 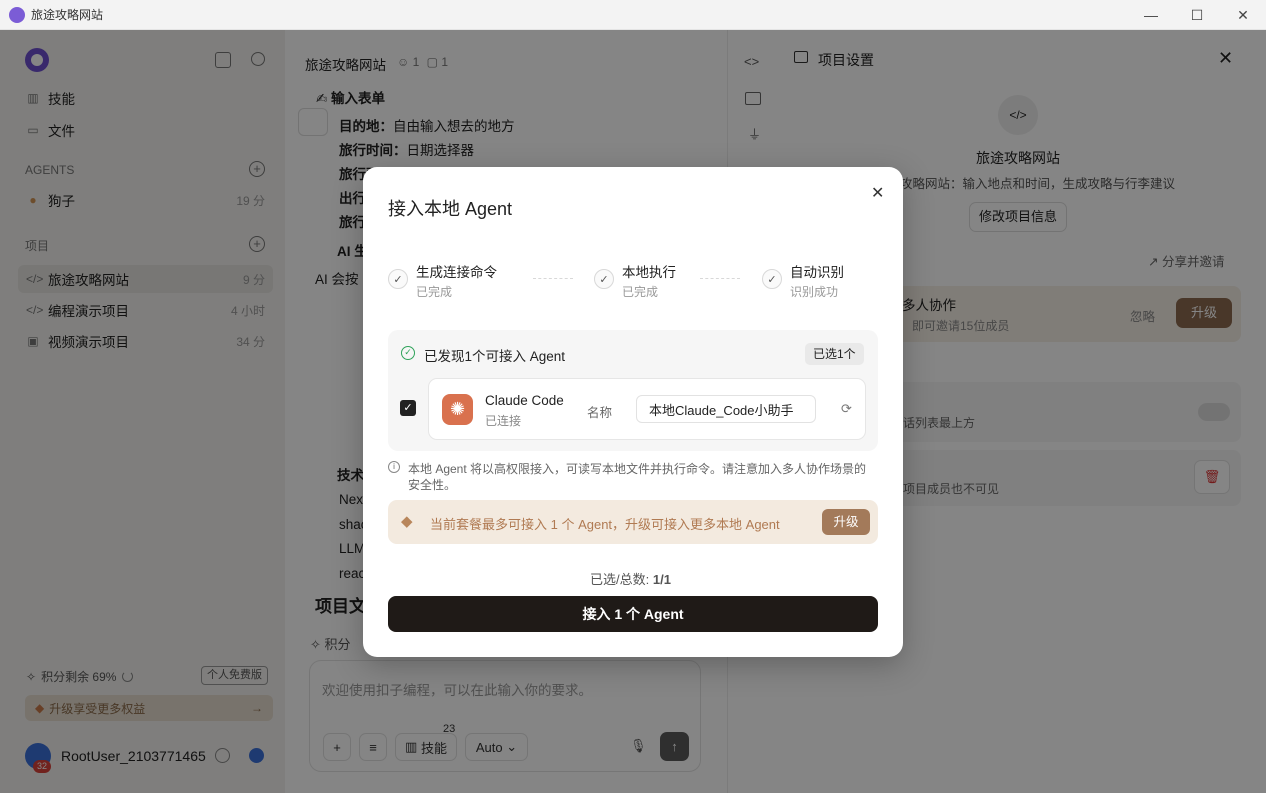 I want to click on agent-name-label: 名称, so click(x=600, y=413).